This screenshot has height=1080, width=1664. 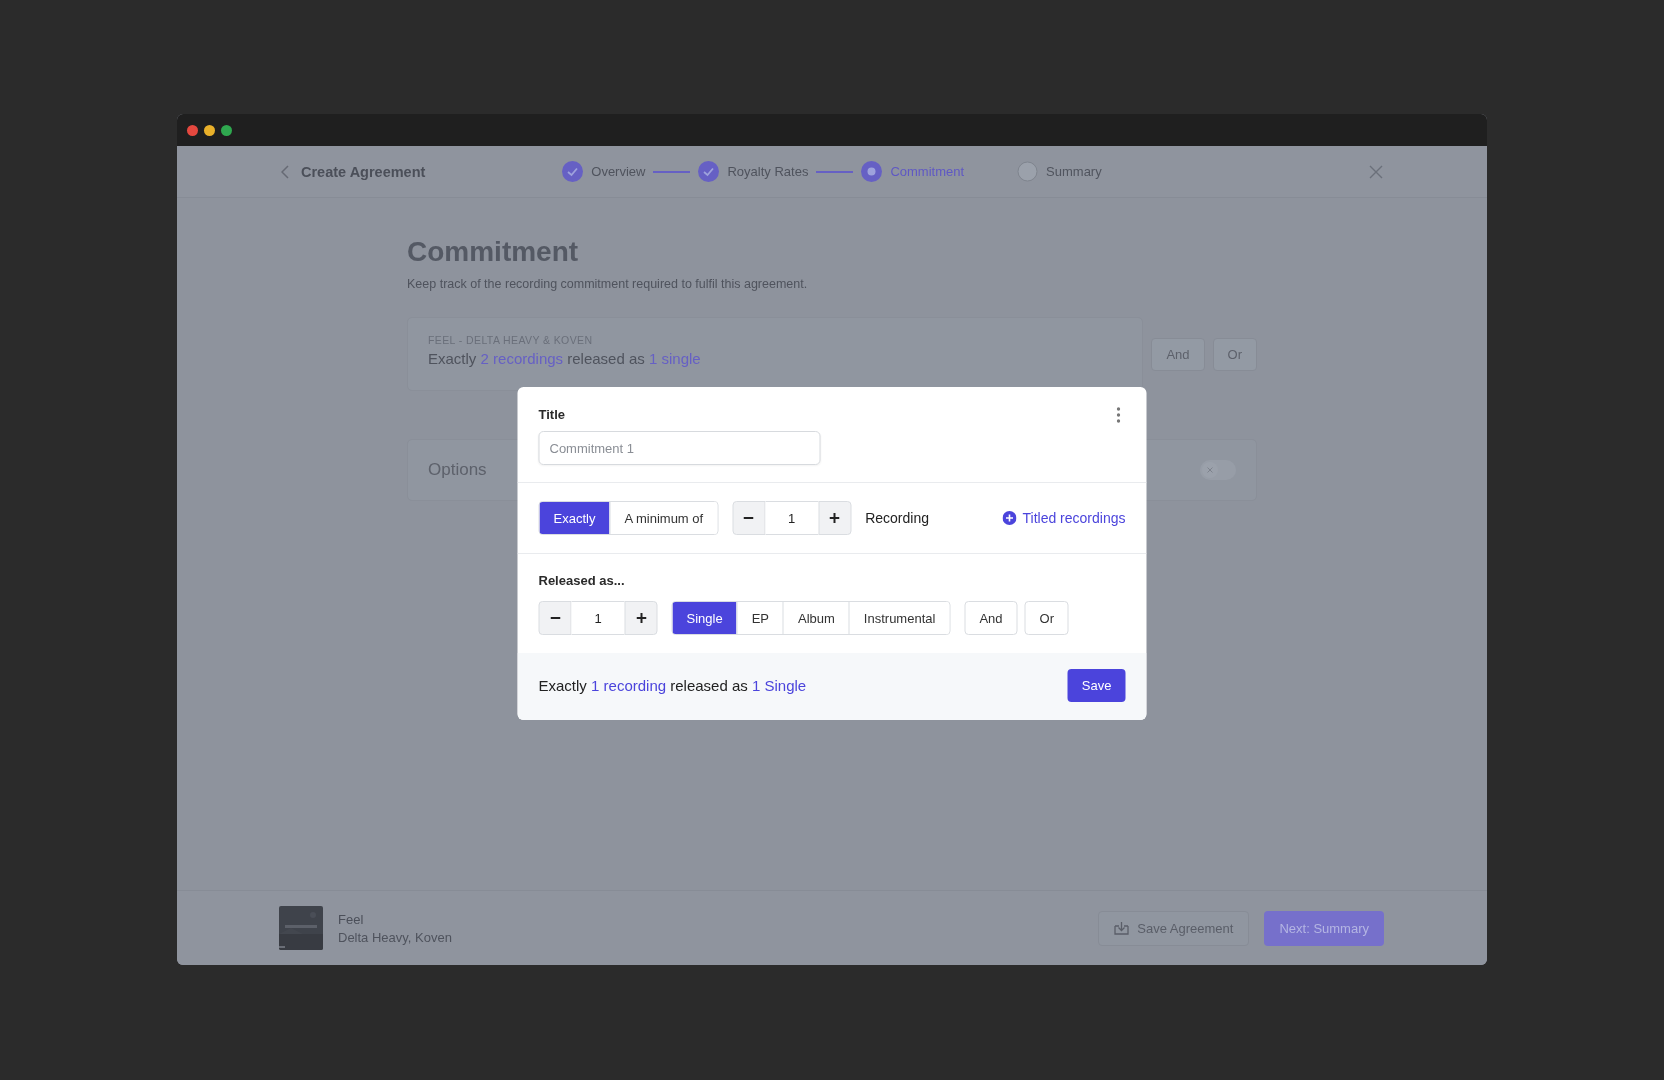 What do you see at coordinates (1046, 618) in the screenshot?
I see `connector-button: Or` at bounding box center [1046, 618].